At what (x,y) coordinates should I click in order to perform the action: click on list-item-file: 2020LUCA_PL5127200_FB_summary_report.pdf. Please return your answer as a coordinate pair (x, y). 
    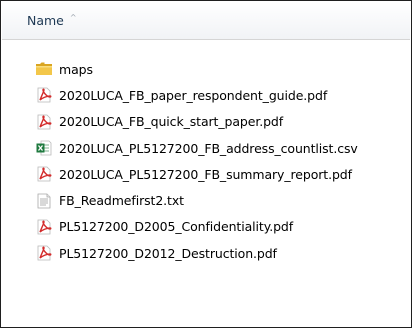
    Looking at the image, I should click on (206, 174).